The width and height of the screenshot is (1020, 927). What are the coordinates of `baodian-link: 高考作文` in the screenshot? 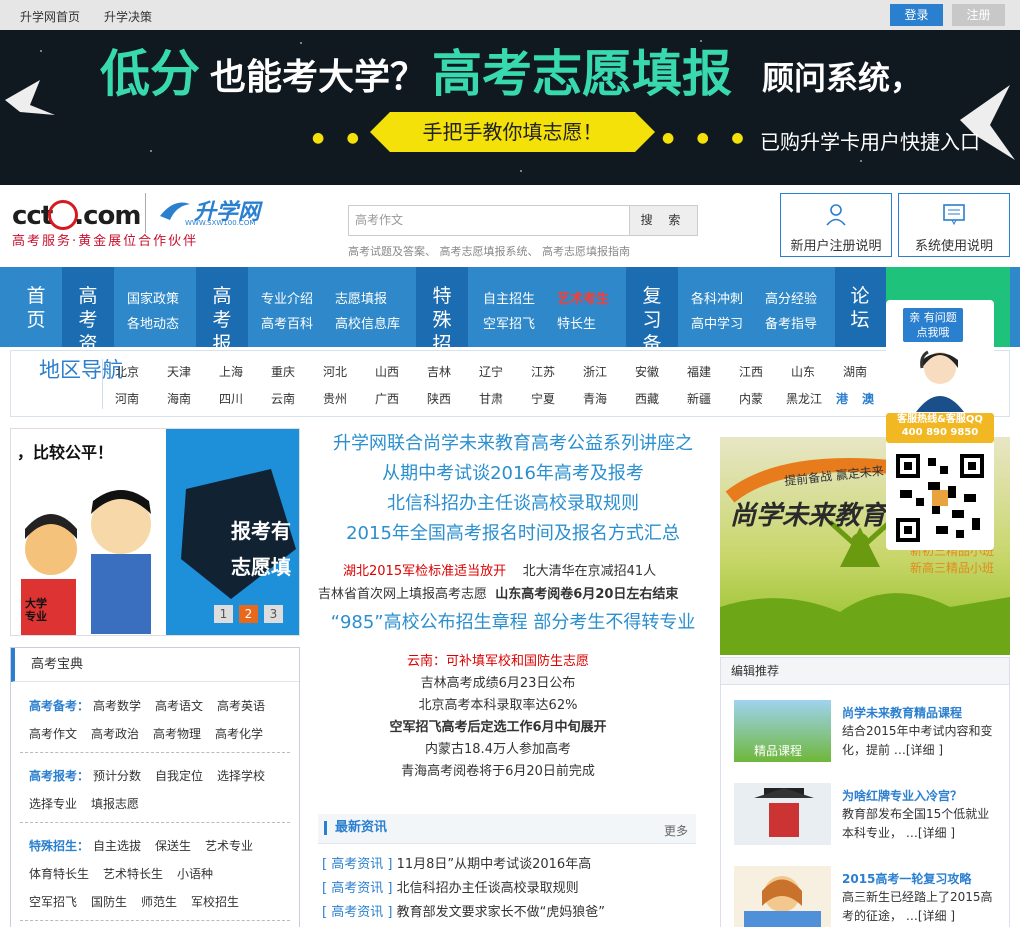 It's located at (53, 733).